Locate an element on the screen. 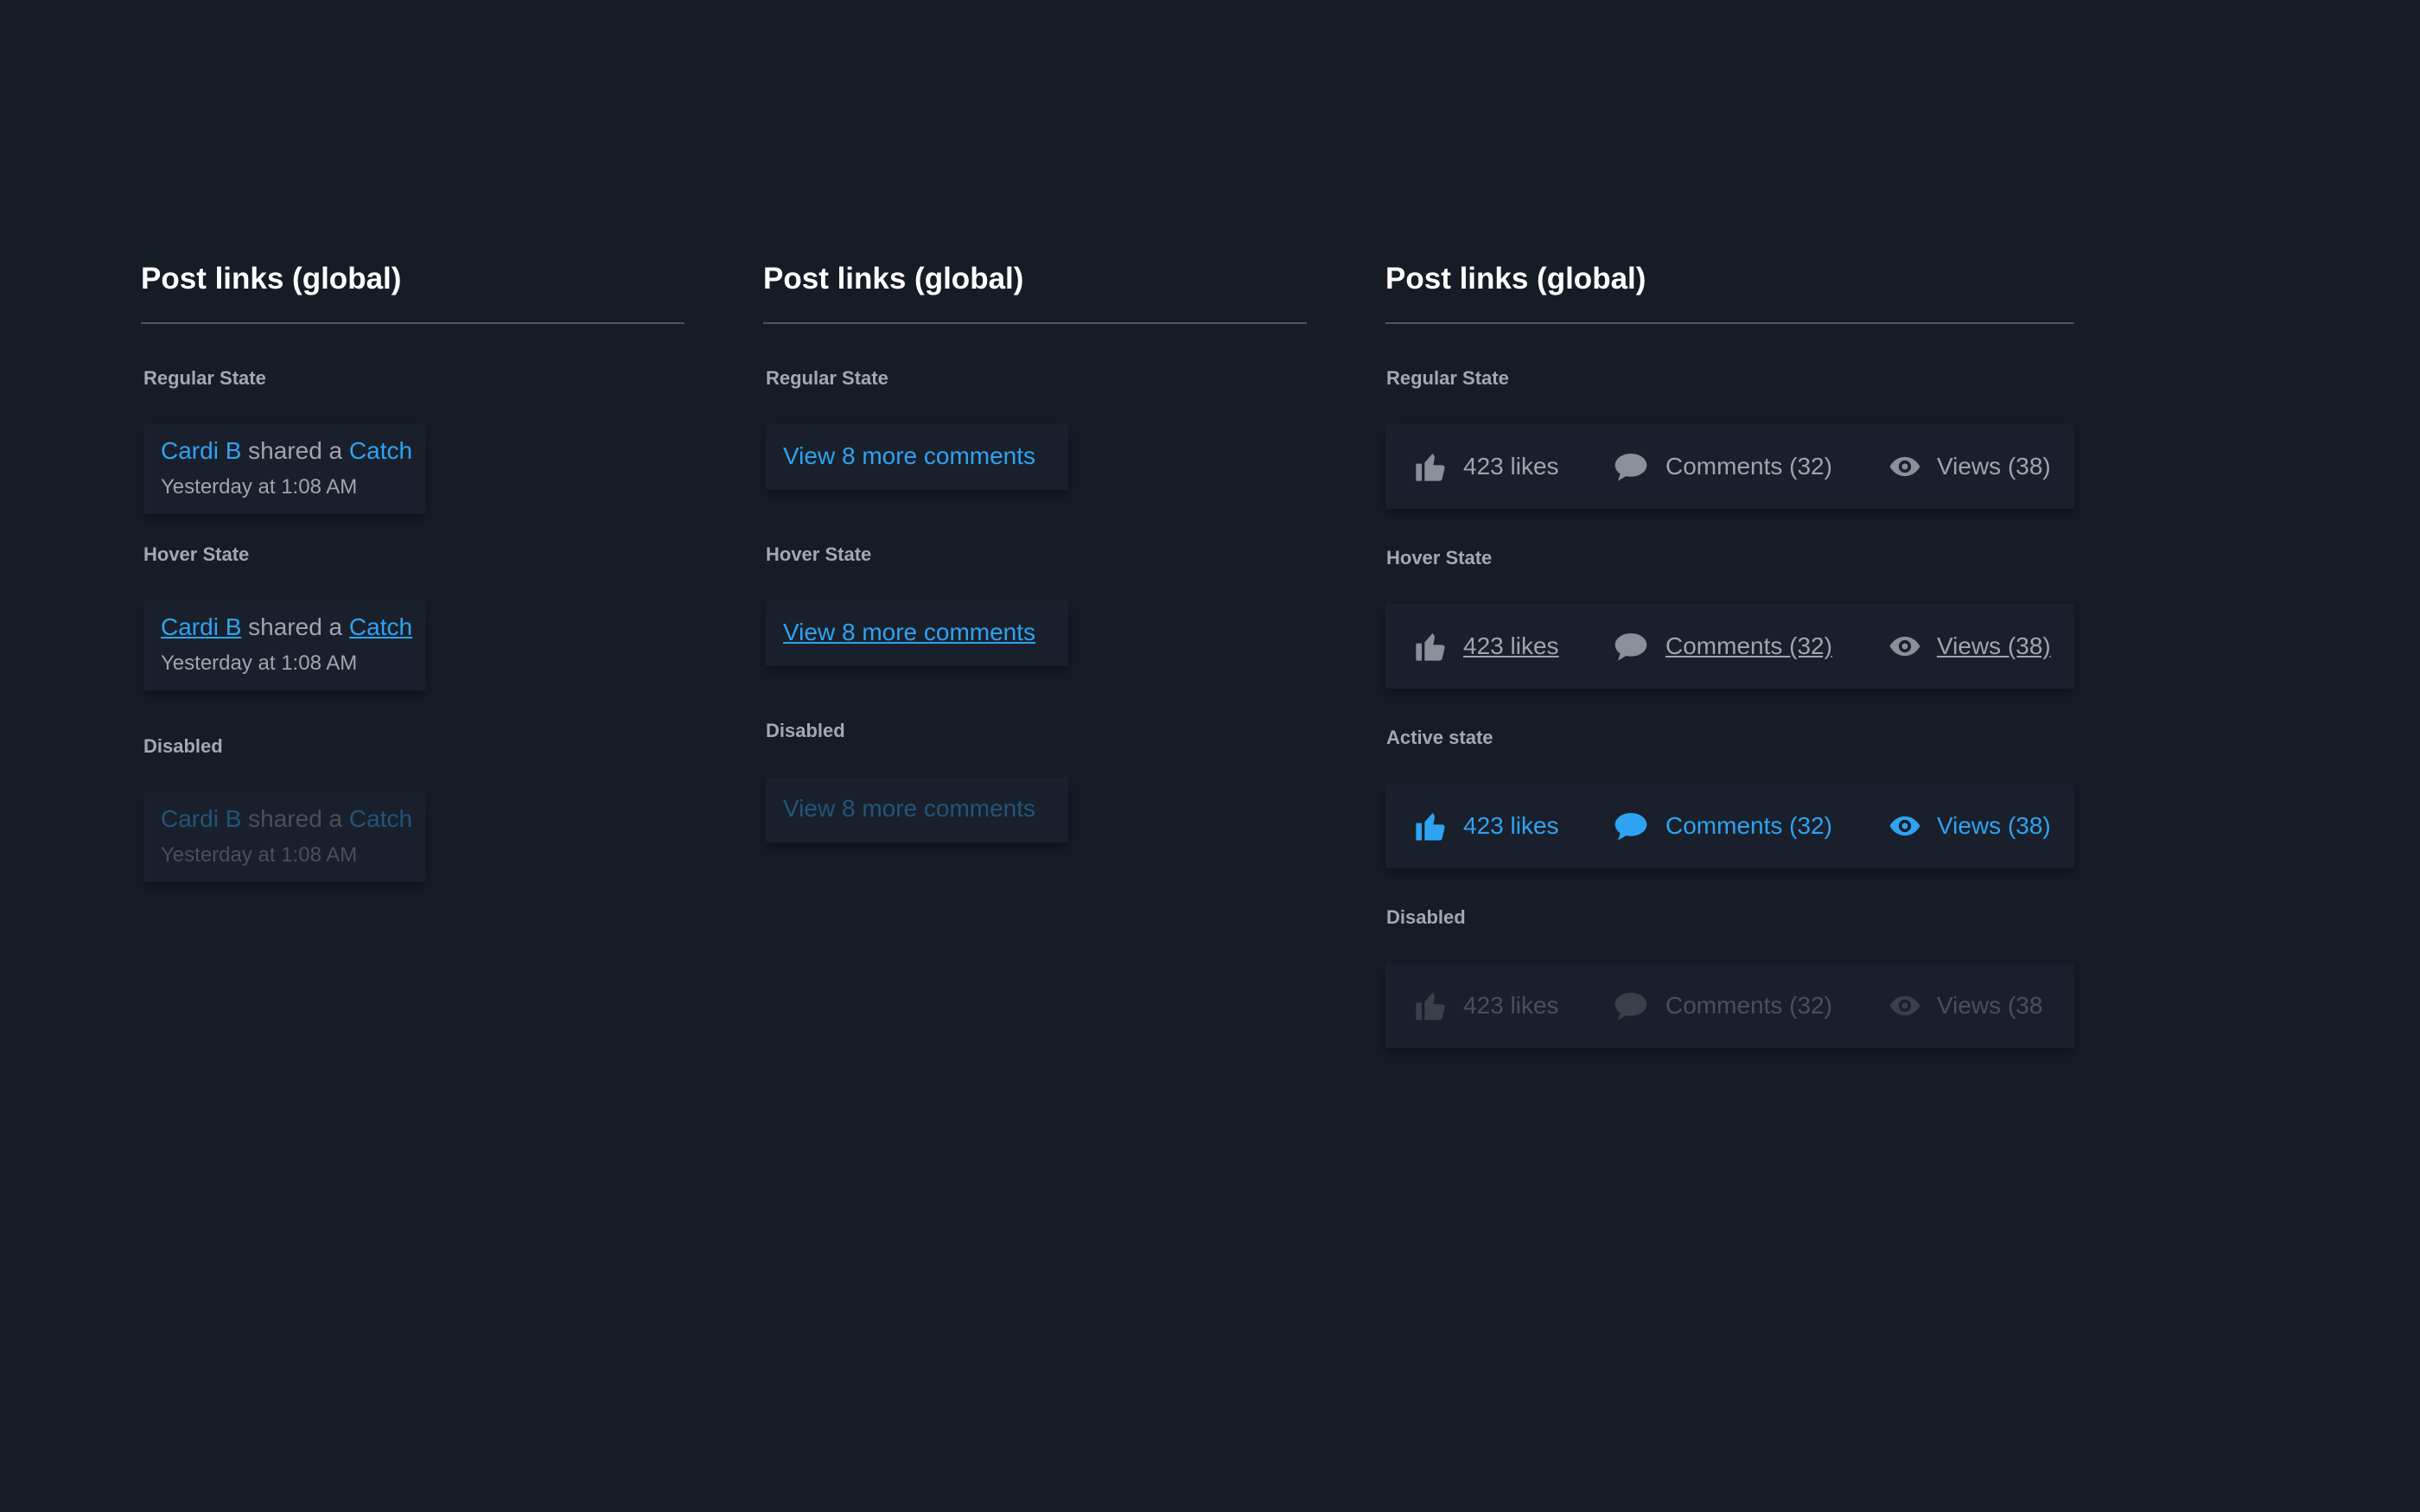 The height and width of the screenshot is (1512, 2420). views-link: Views (38 is located at coordinates (1965, 1006).